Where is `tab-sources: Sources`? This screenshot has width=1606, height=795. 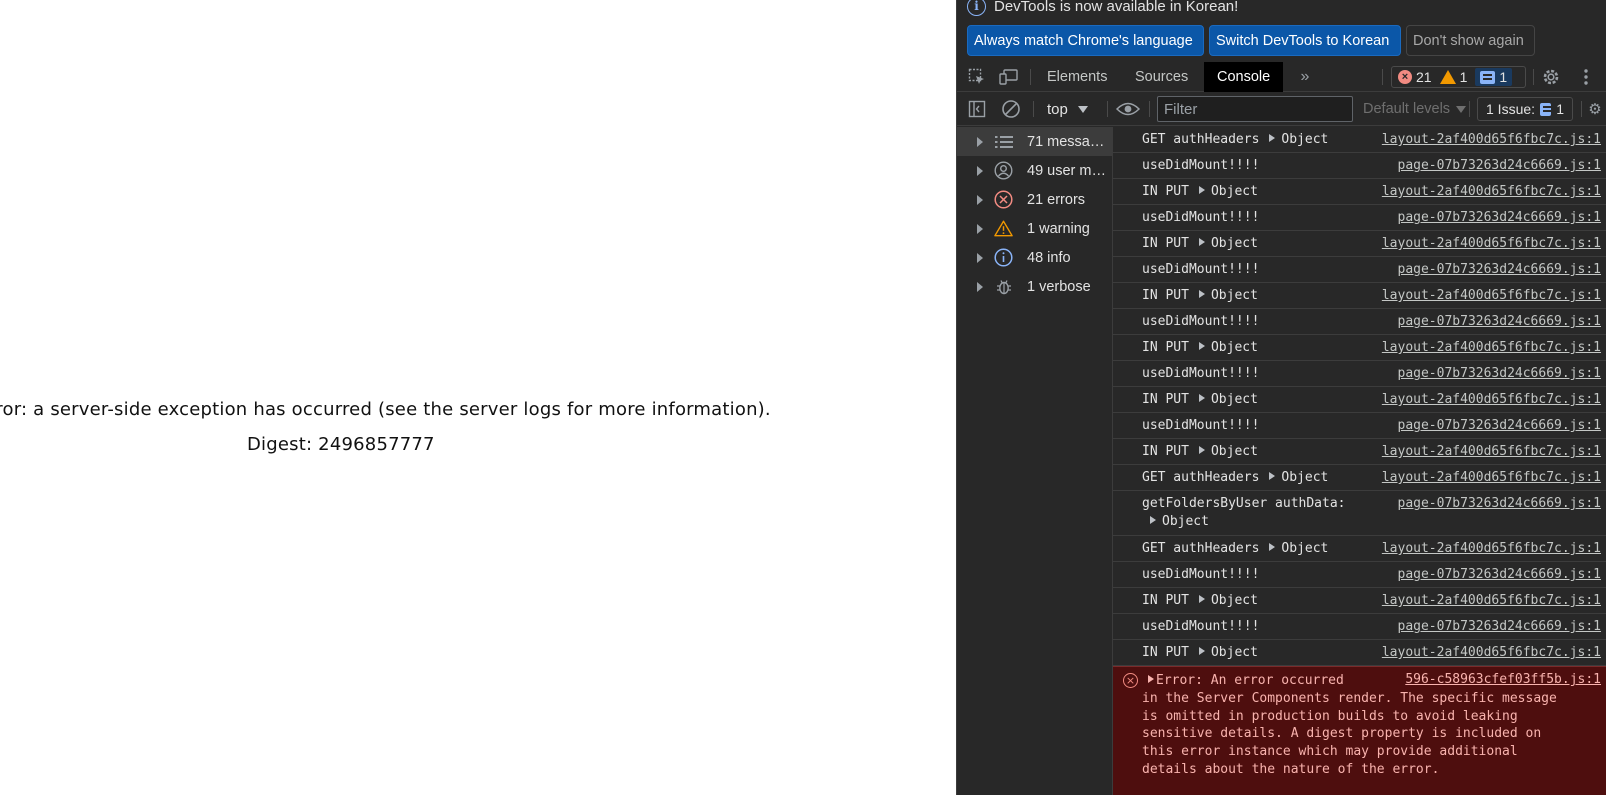 tab-sources: Sources is located at coordinates (1161, 77).